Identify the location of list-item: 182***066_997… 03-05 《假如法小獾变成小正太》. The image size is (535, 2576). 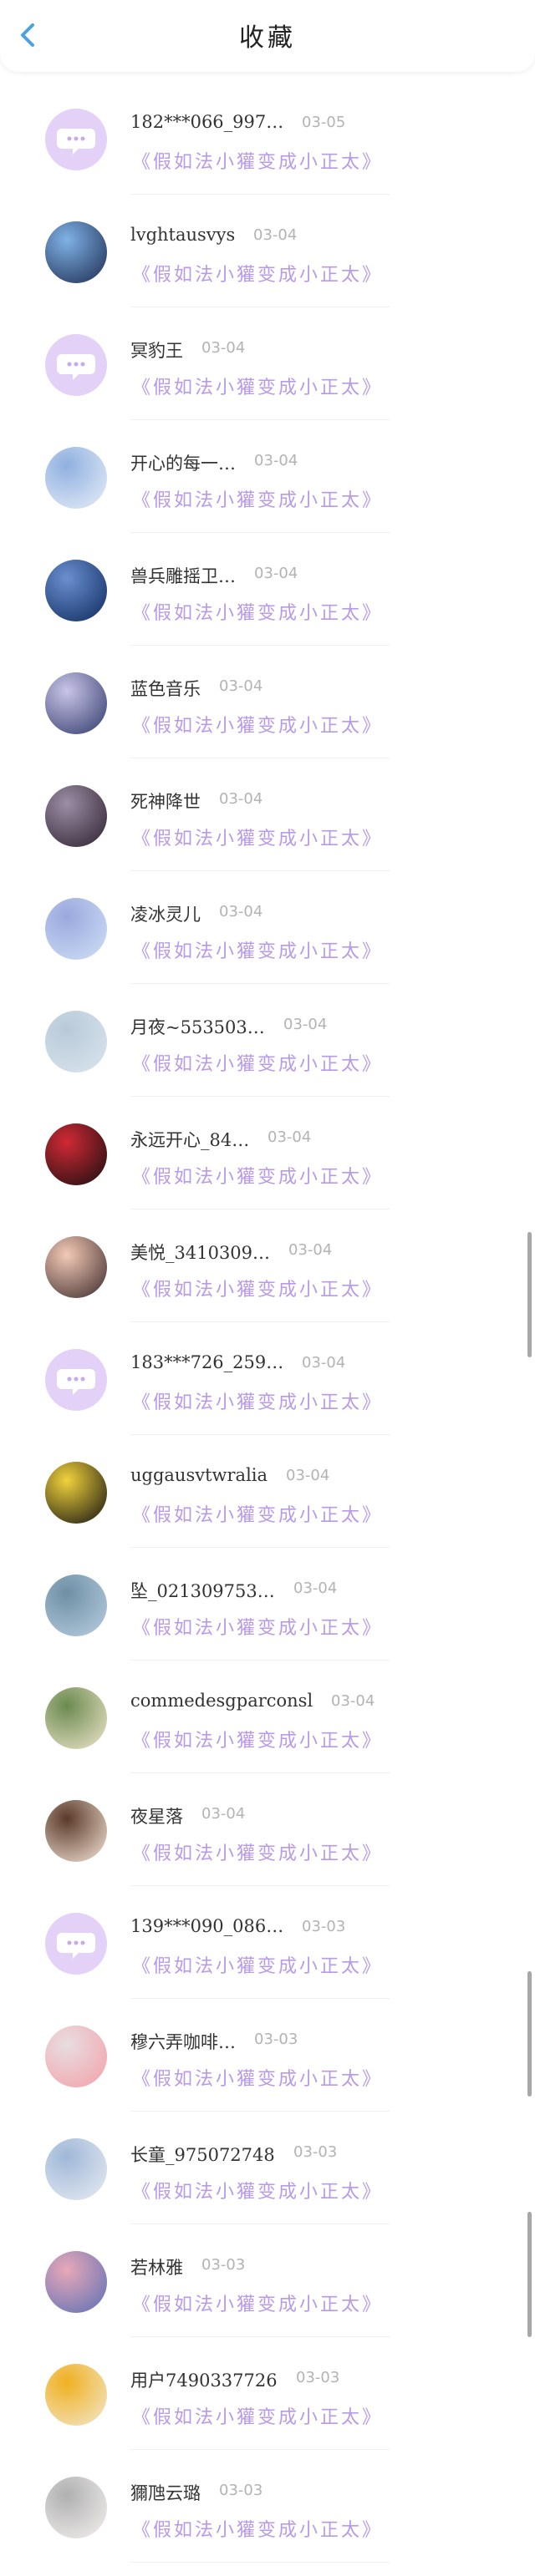
(267, 151).